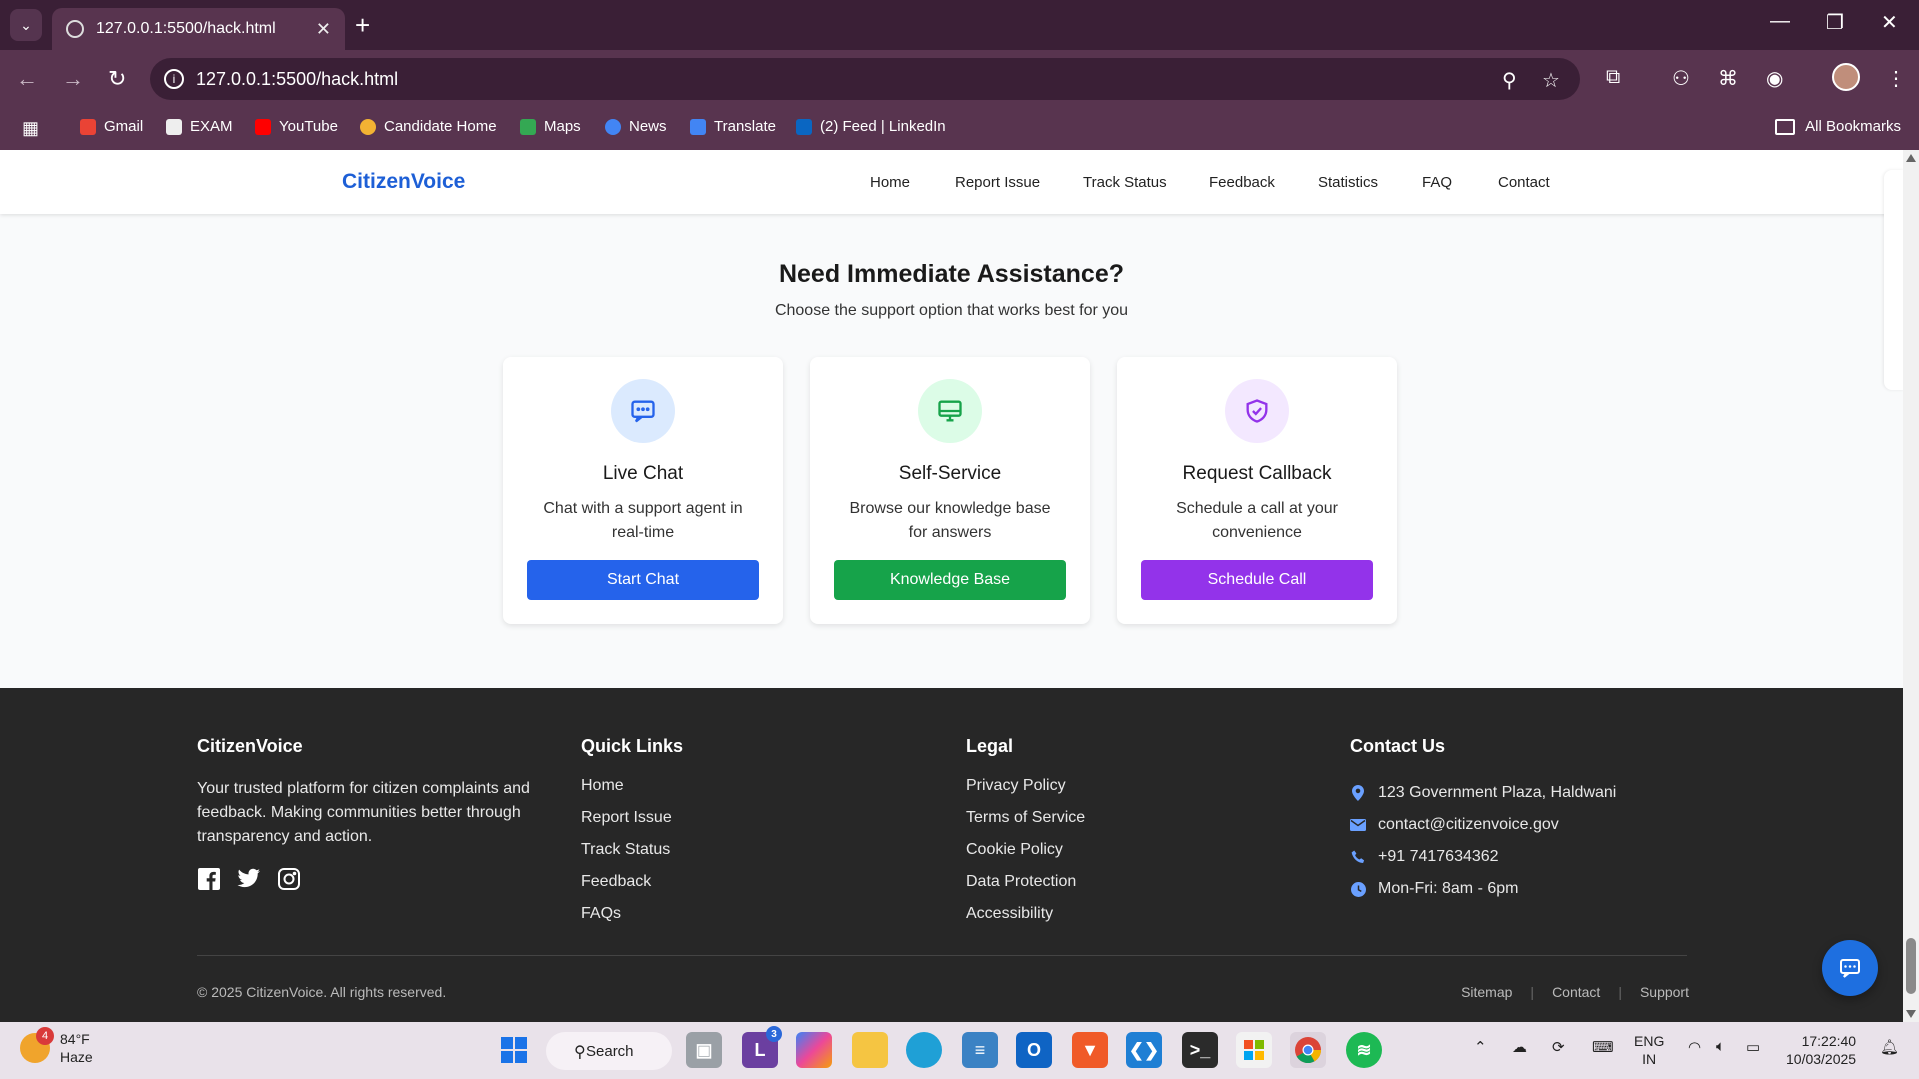  Describe the element at coordinates (762, 1047) in the screenshot. I see `app-l-icon: L3` at that location.